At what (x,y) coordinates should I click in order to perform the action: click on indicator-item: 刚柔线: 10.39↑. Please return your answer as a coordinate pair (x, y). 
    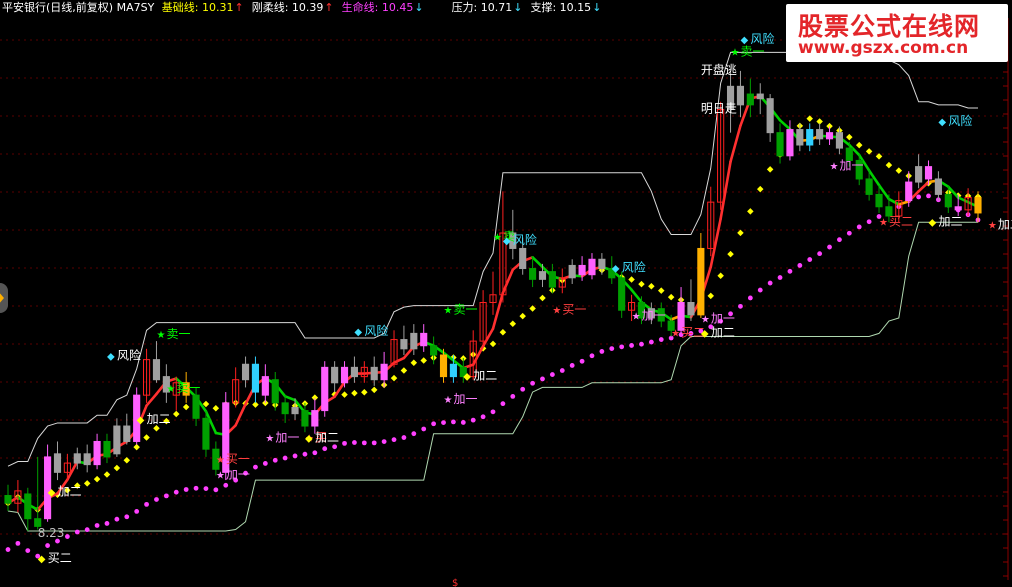
    Looking at the image, I should click on (295, 7).